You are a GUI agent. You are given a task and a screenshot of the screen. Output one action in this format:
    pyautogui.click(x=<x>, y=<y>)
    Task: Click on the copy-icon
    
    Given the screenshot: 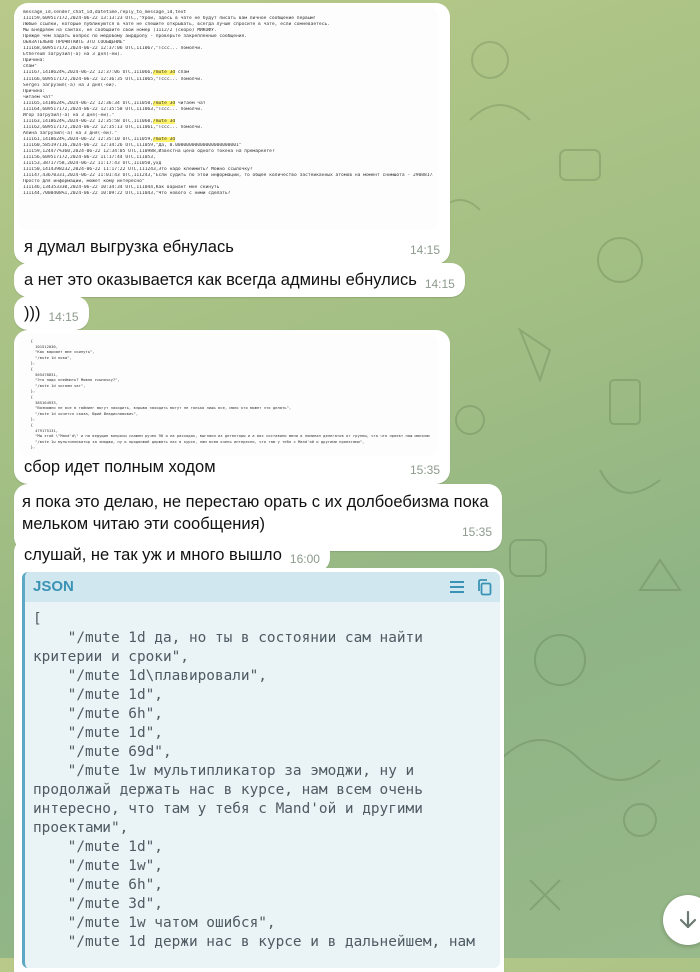 What is the action you would take?
    pyautogui.click(x=484, y=587)
    